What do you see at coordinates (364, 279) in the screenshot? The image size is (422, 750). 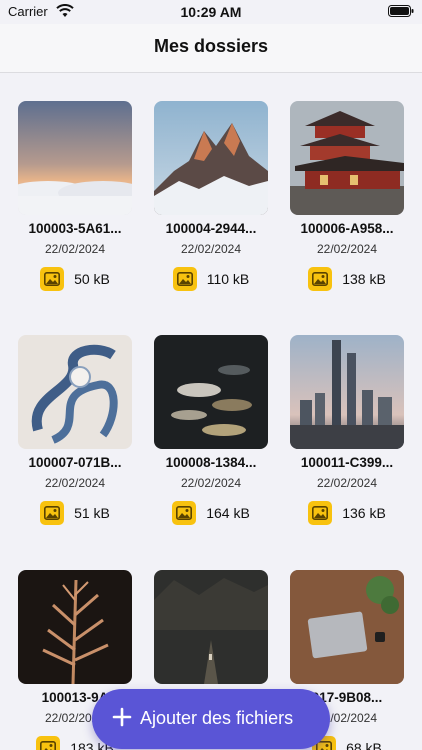 I see `file-size: 138 kB` at bounding box center [364, 279].